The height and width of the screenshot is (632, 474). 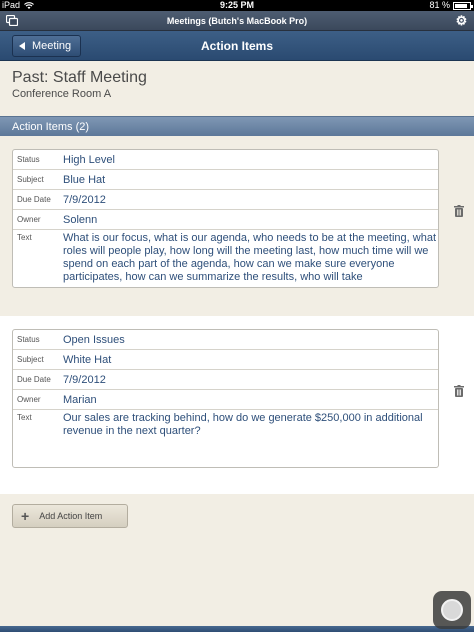 I want to click on owner-field: Owner Marian, so click(x=225, y=400).